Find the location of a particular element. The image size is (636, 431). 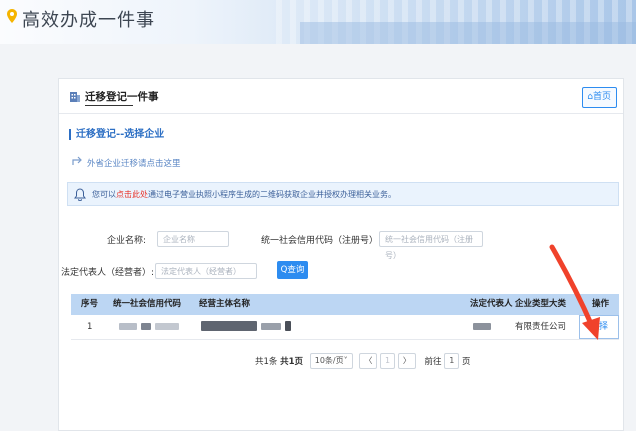

table-header-row: 序号 统一社会信用代码 经营主体名称 法定代表人 企业类型大类 操作 is located at coordinates (345, 304).